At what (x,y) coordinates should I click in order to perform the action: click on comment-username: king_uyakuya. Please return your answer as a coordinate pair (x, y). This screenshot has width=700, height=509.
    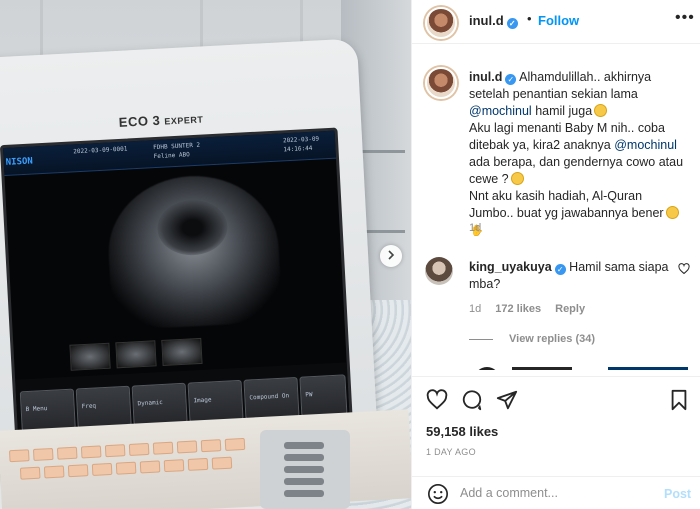
    Looking at the image, I should click on (510, 267).